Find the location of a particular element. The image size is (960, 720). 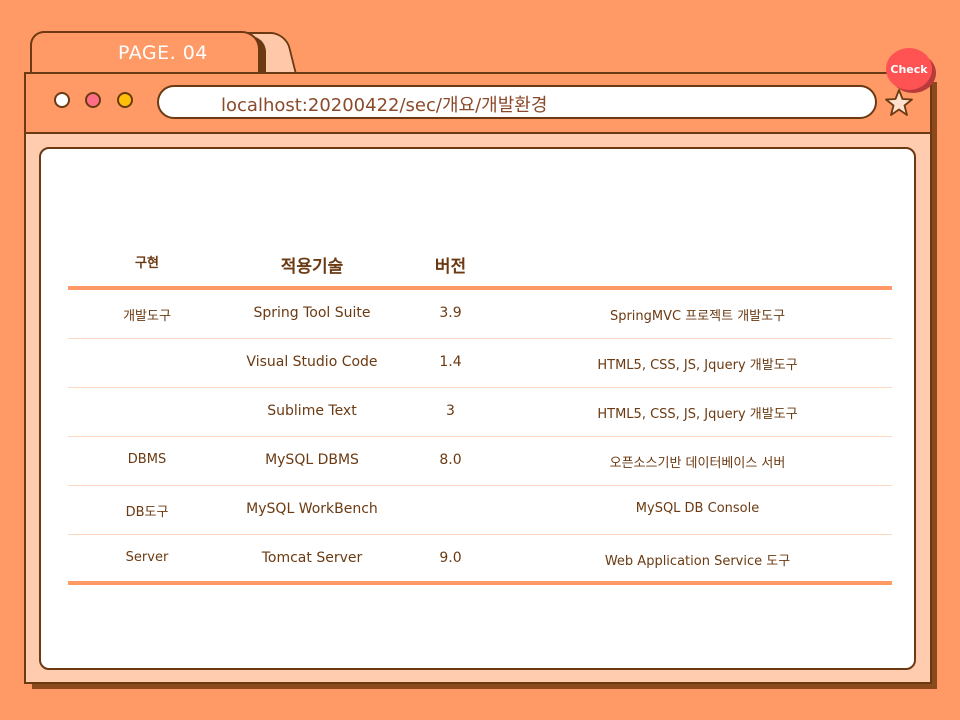

address-url: localhost:20200422/sec/개요/개발환경 is located at coordinates (384, 105).